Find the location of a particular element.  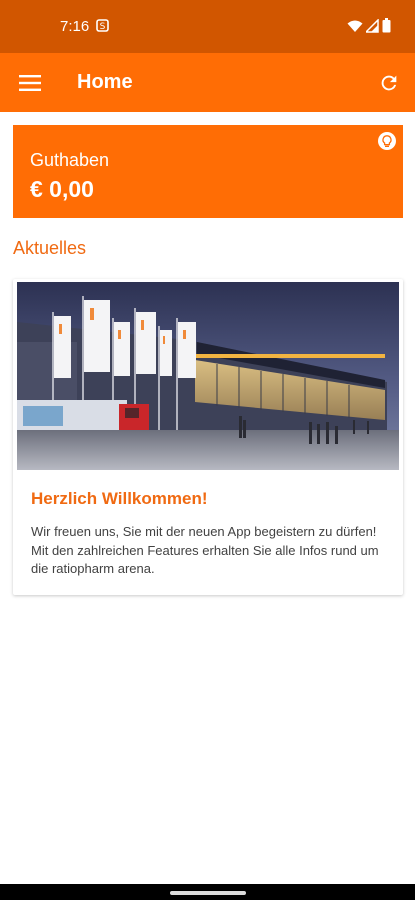

sim-icon: S is located at coordinates (102, 25).